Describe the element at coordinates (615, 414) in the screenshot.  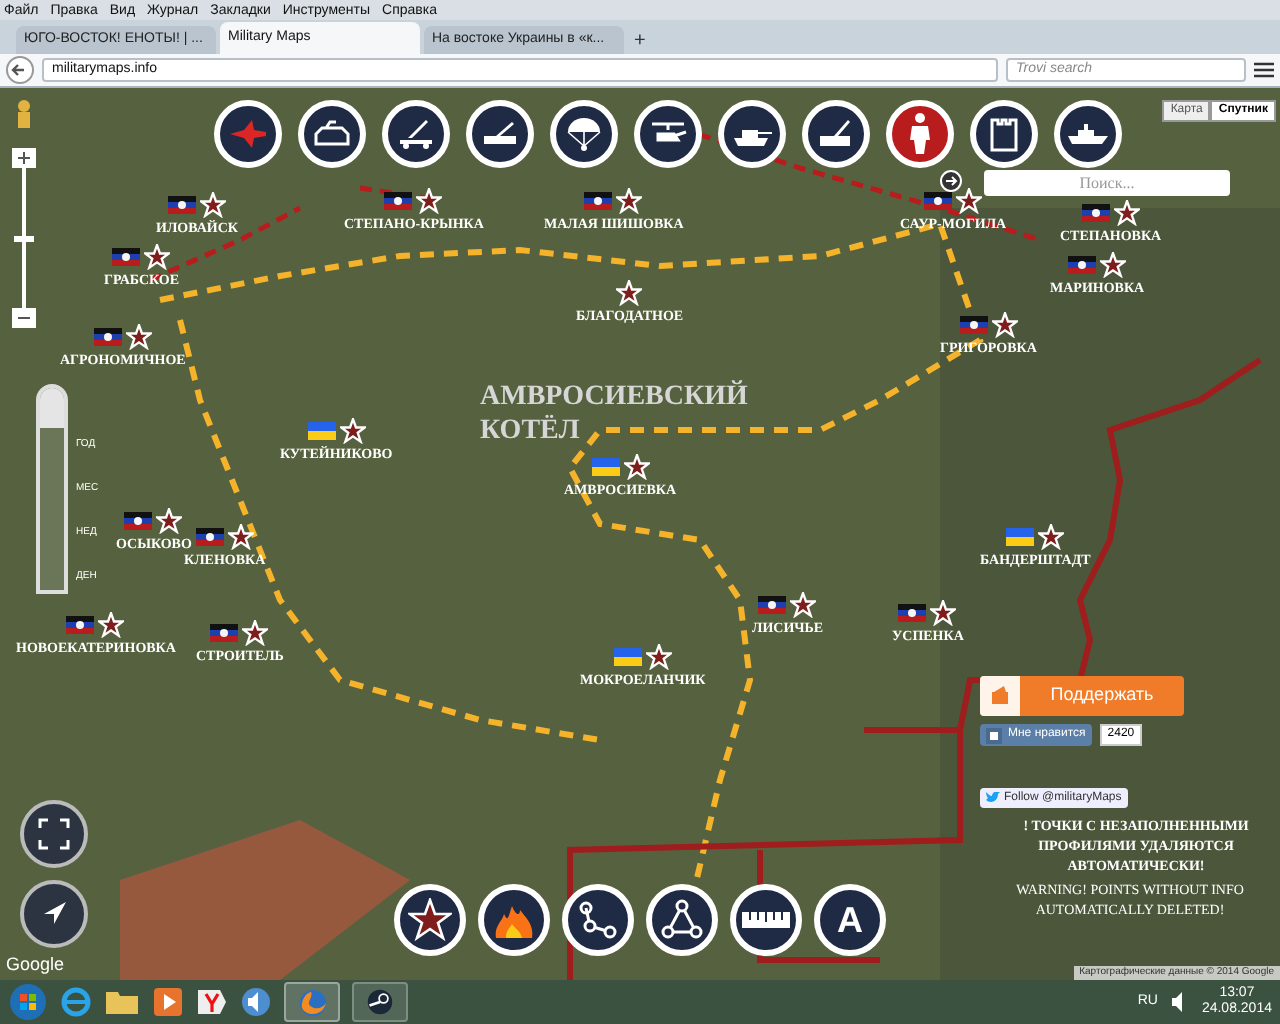
I see `map-title: АМВРОСИЕВСКИЙ КОТЁЛ` at that location.